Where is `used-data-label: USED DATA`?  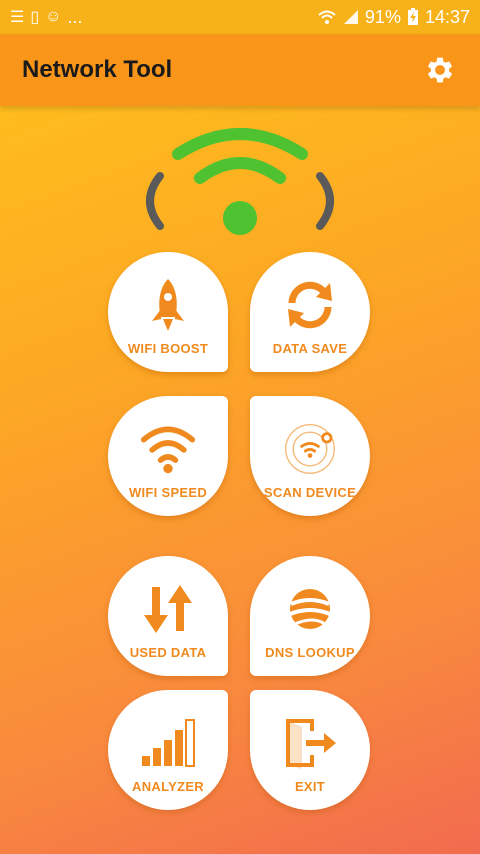 used-data-label: USED DATA is located at coordinates (168, 652).